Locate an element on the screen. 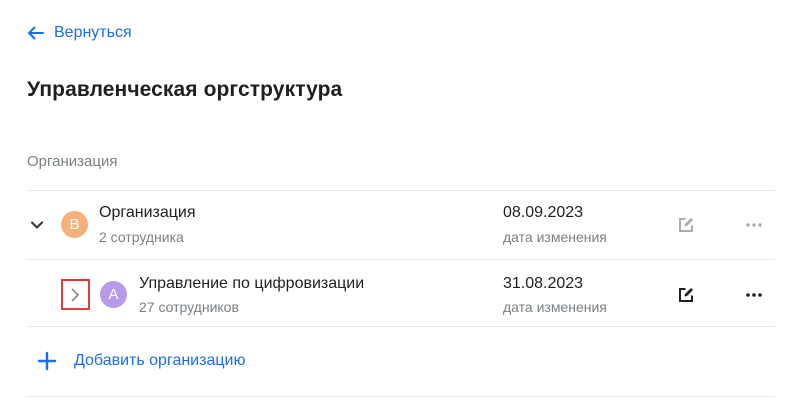 The height and width of the screenshot is (409, 797). org-name: Управление по цифровизации is located at coordinates (252, 283).